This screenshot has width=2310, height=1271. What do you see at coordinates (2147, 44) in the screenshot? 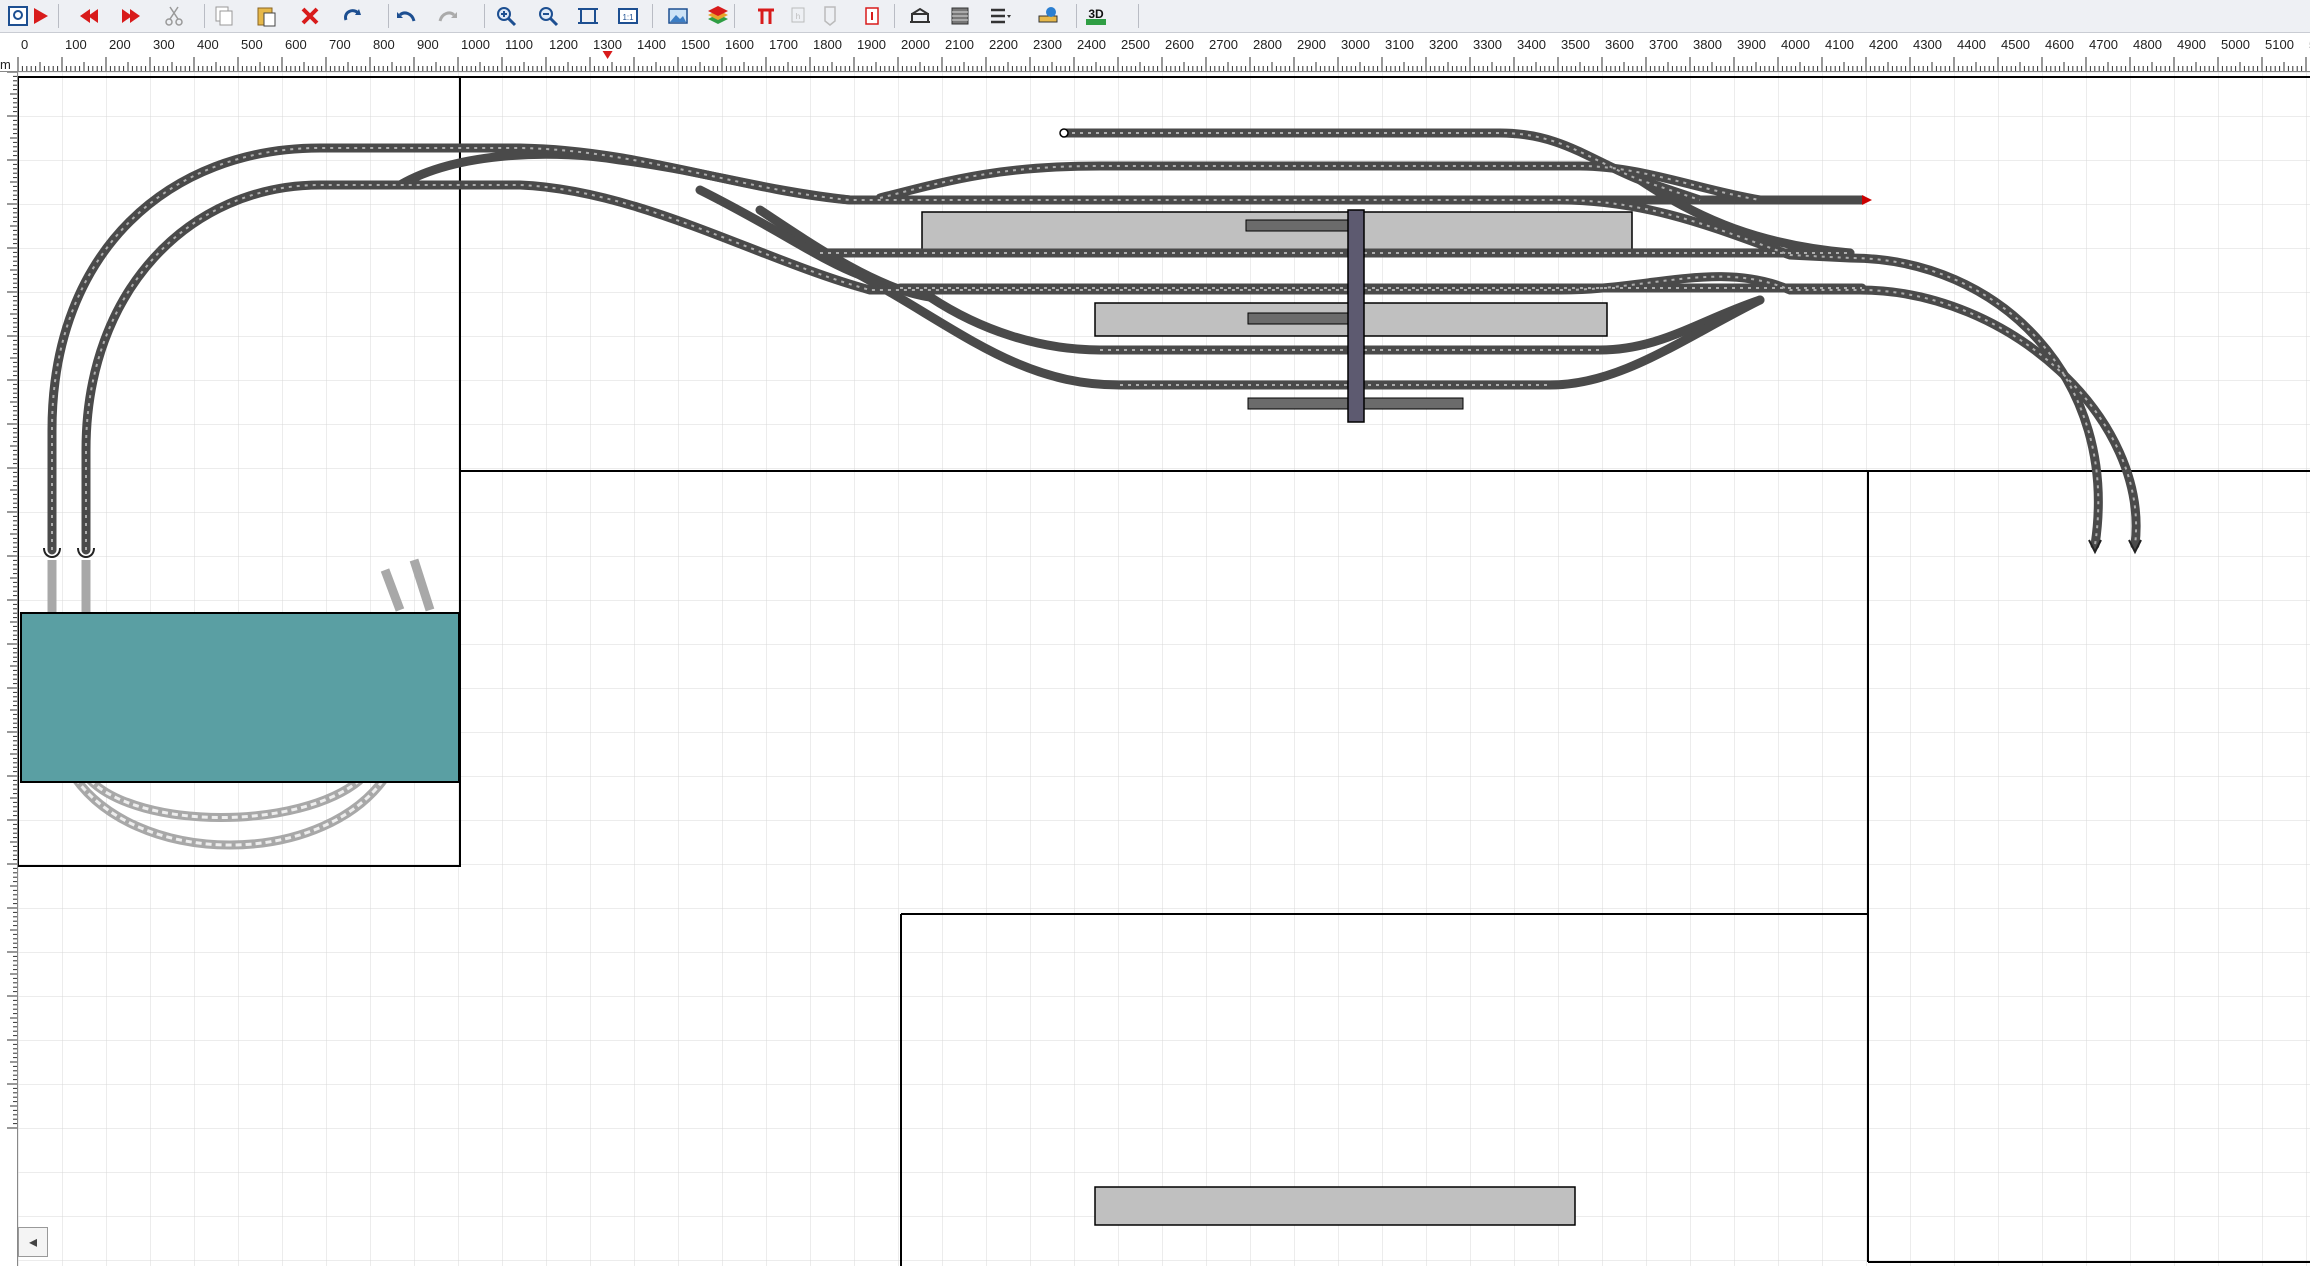
I see `ruler-label: 4800` at bounding box center [2147, 44].